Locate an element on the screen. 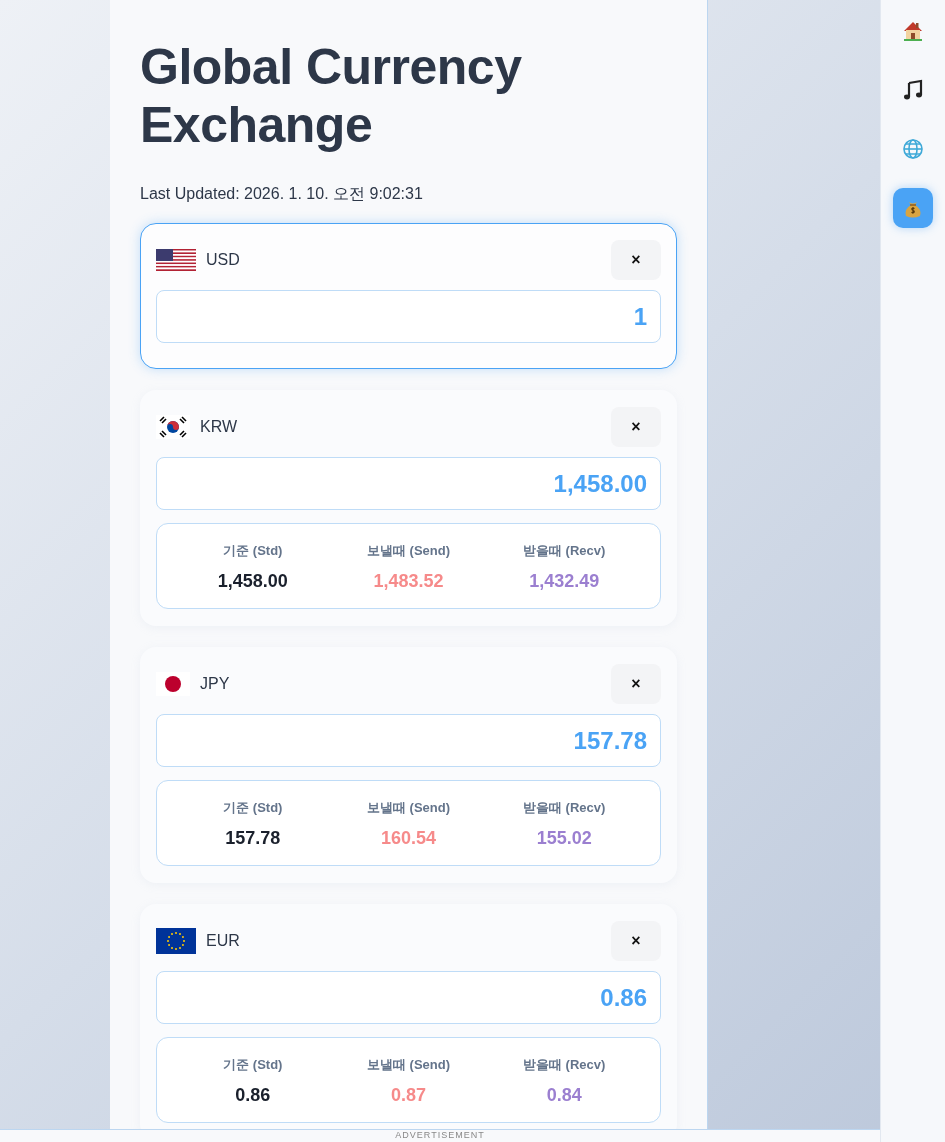  globe-icon is located at coordinates (913, 149).